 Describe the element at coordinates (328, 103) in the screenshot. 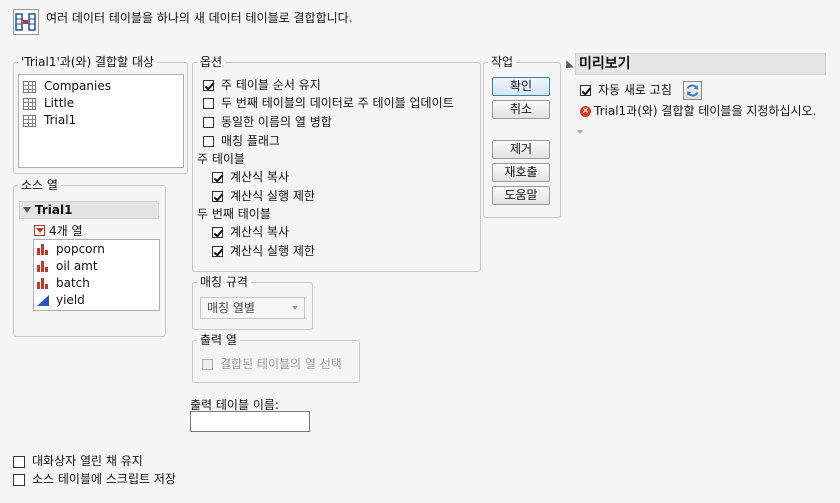

I see `option-update-main-table: 두 번째 테이블의 데이터로 주 테이블 업데이트` at that location.